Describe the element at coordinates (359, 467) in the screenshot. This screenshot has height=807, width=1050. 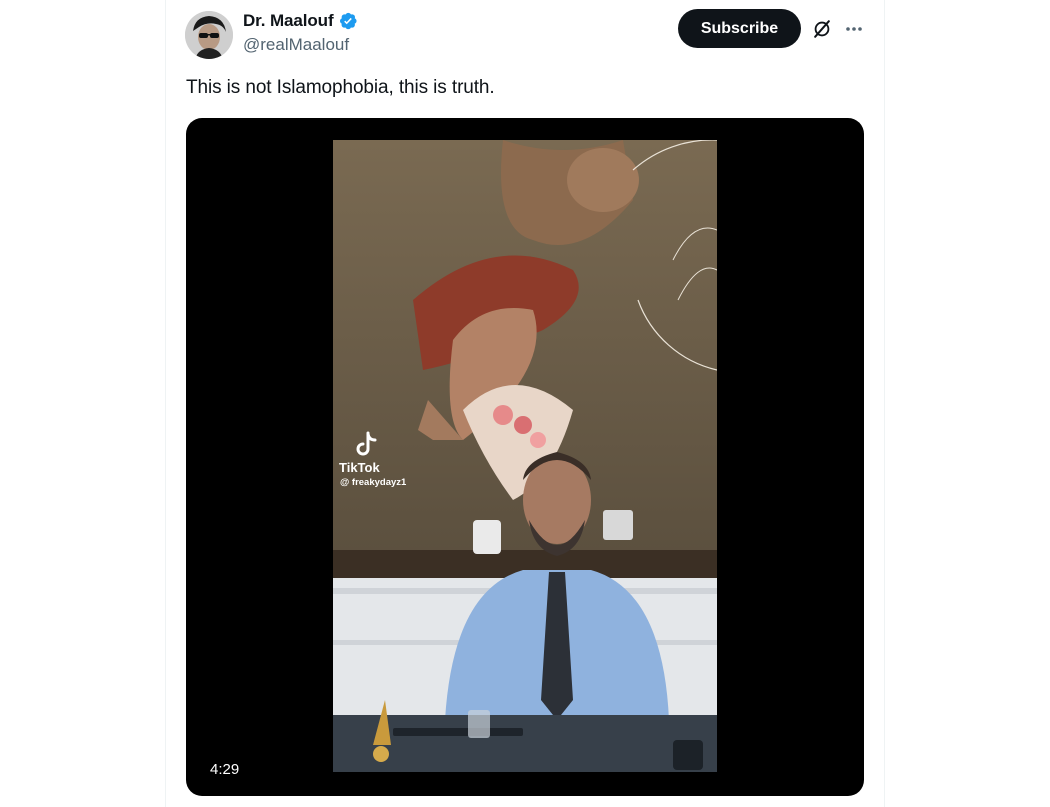
I see `tiktok-label: TikTok` at that location.